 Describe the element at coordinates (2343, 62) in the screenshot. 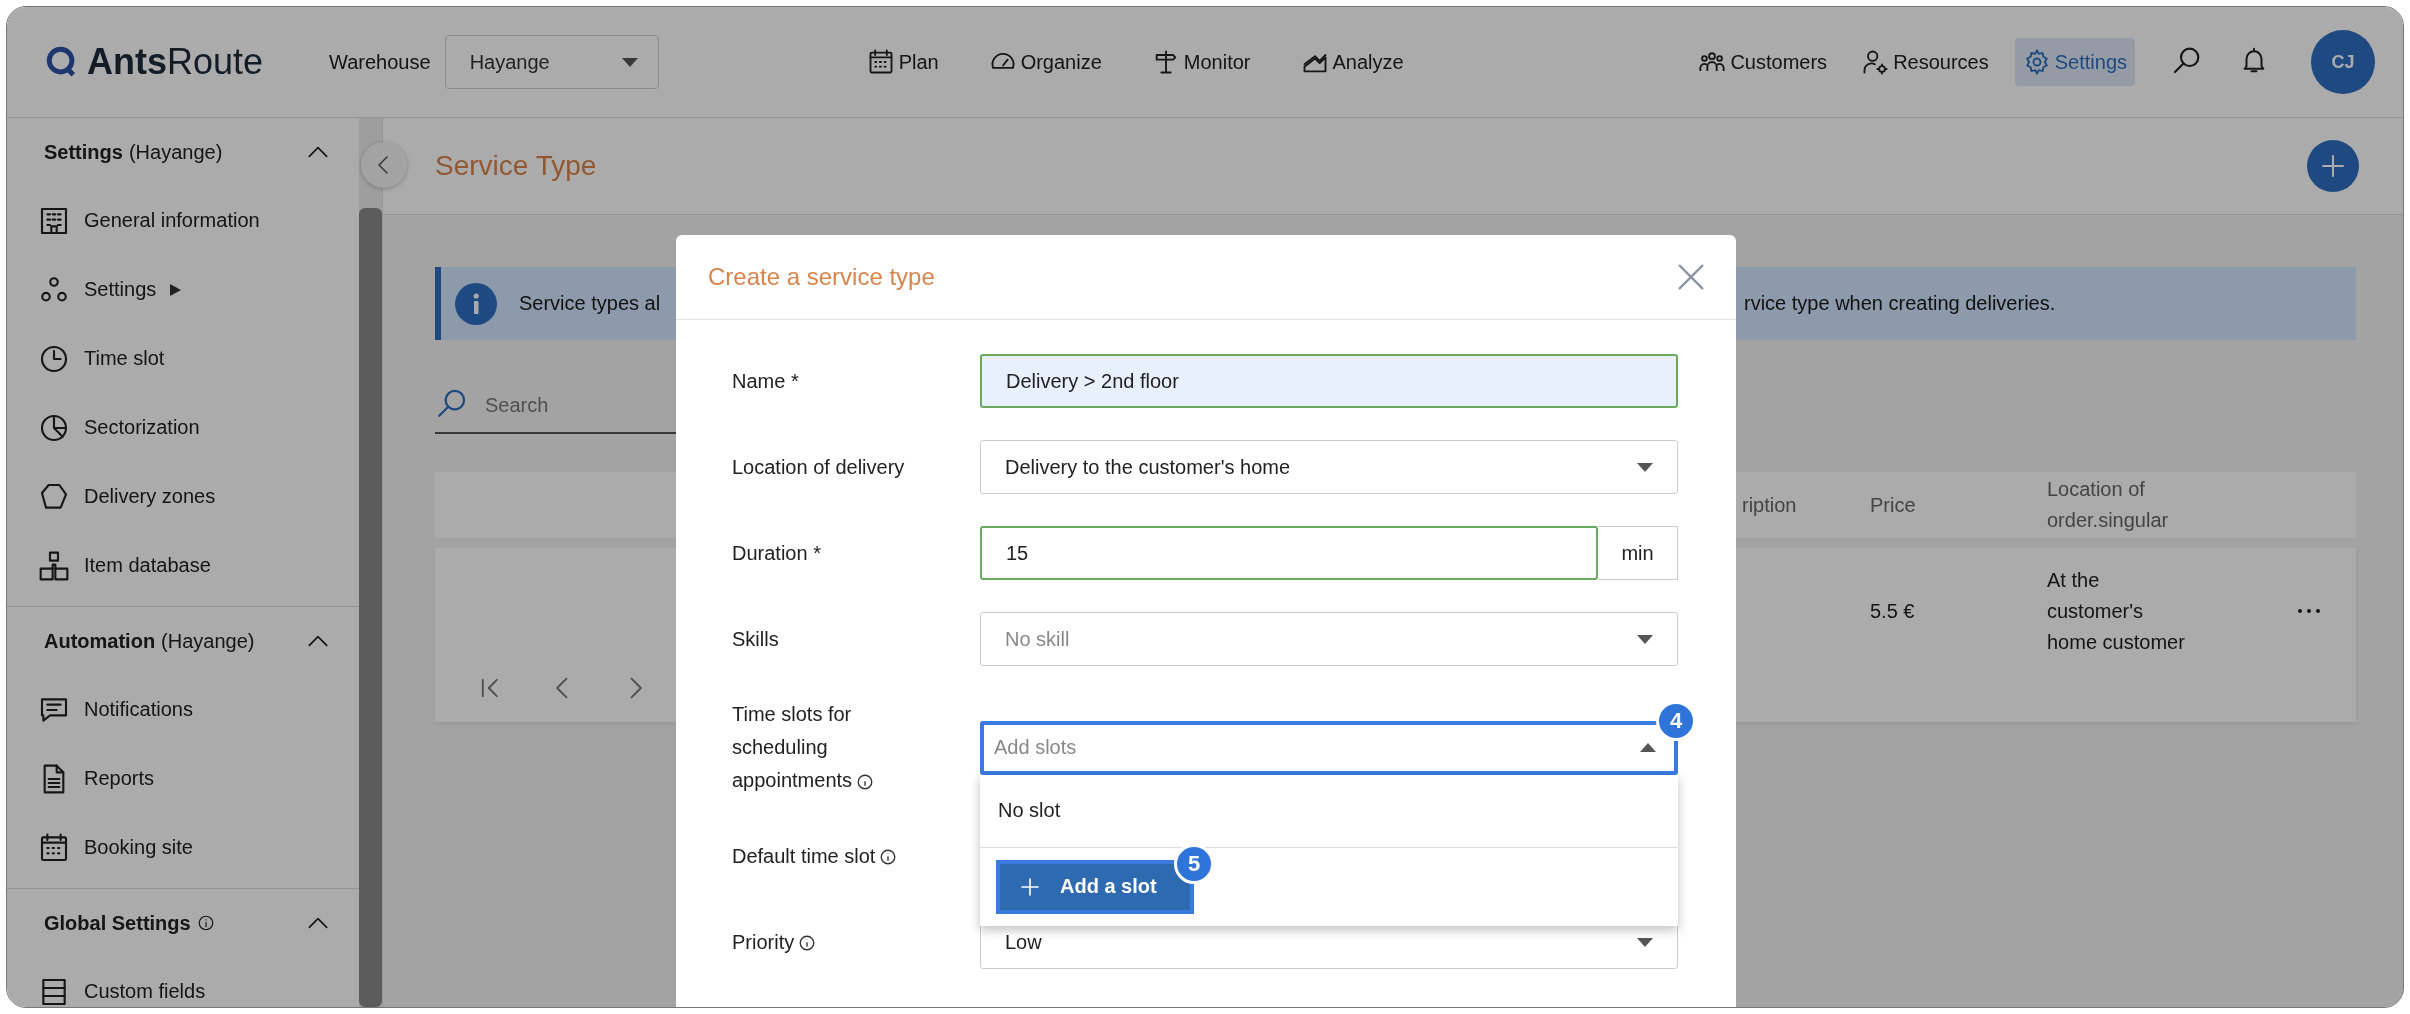

I see `avatar: CJ` at that location.